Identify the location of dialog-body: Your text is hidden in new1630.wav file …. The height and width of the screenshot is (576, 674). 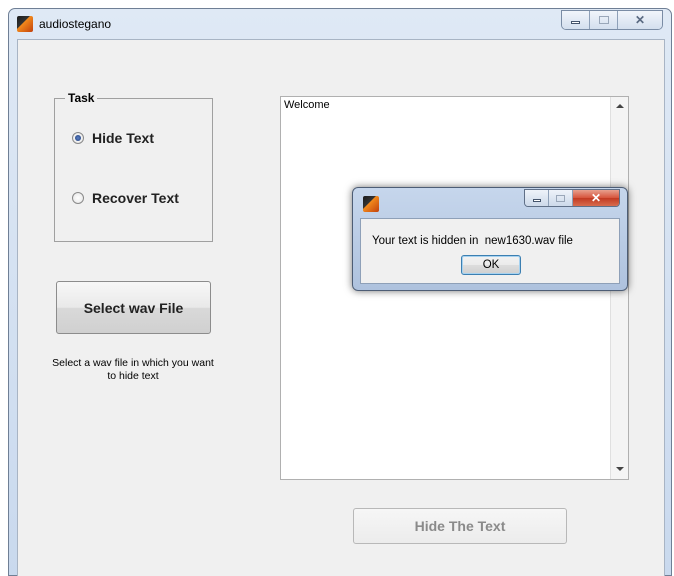
(490, 251).